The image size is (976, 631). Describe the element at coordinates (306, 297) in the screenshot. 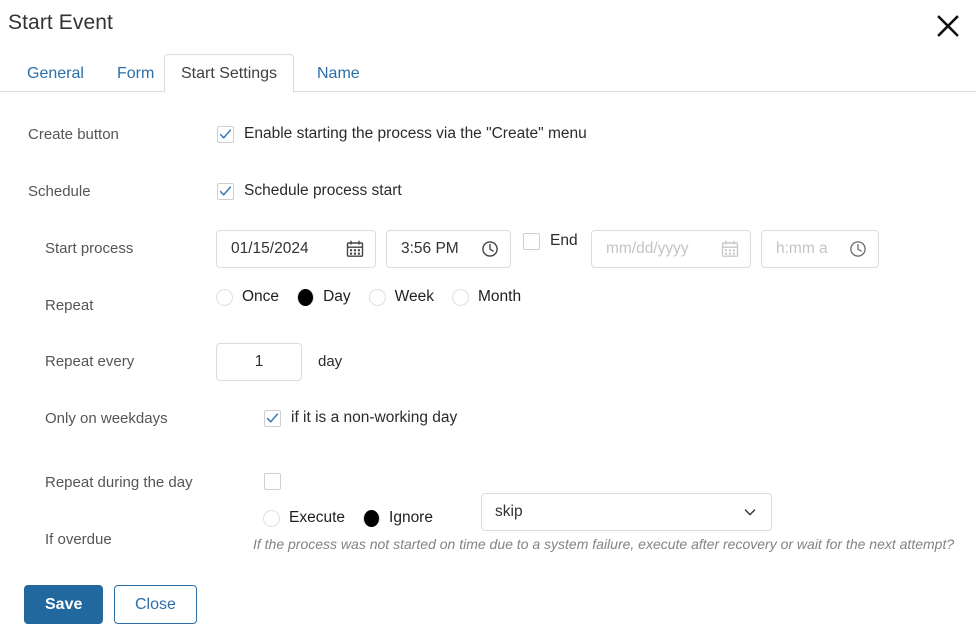

I see `repeat-radio-day` at that location.